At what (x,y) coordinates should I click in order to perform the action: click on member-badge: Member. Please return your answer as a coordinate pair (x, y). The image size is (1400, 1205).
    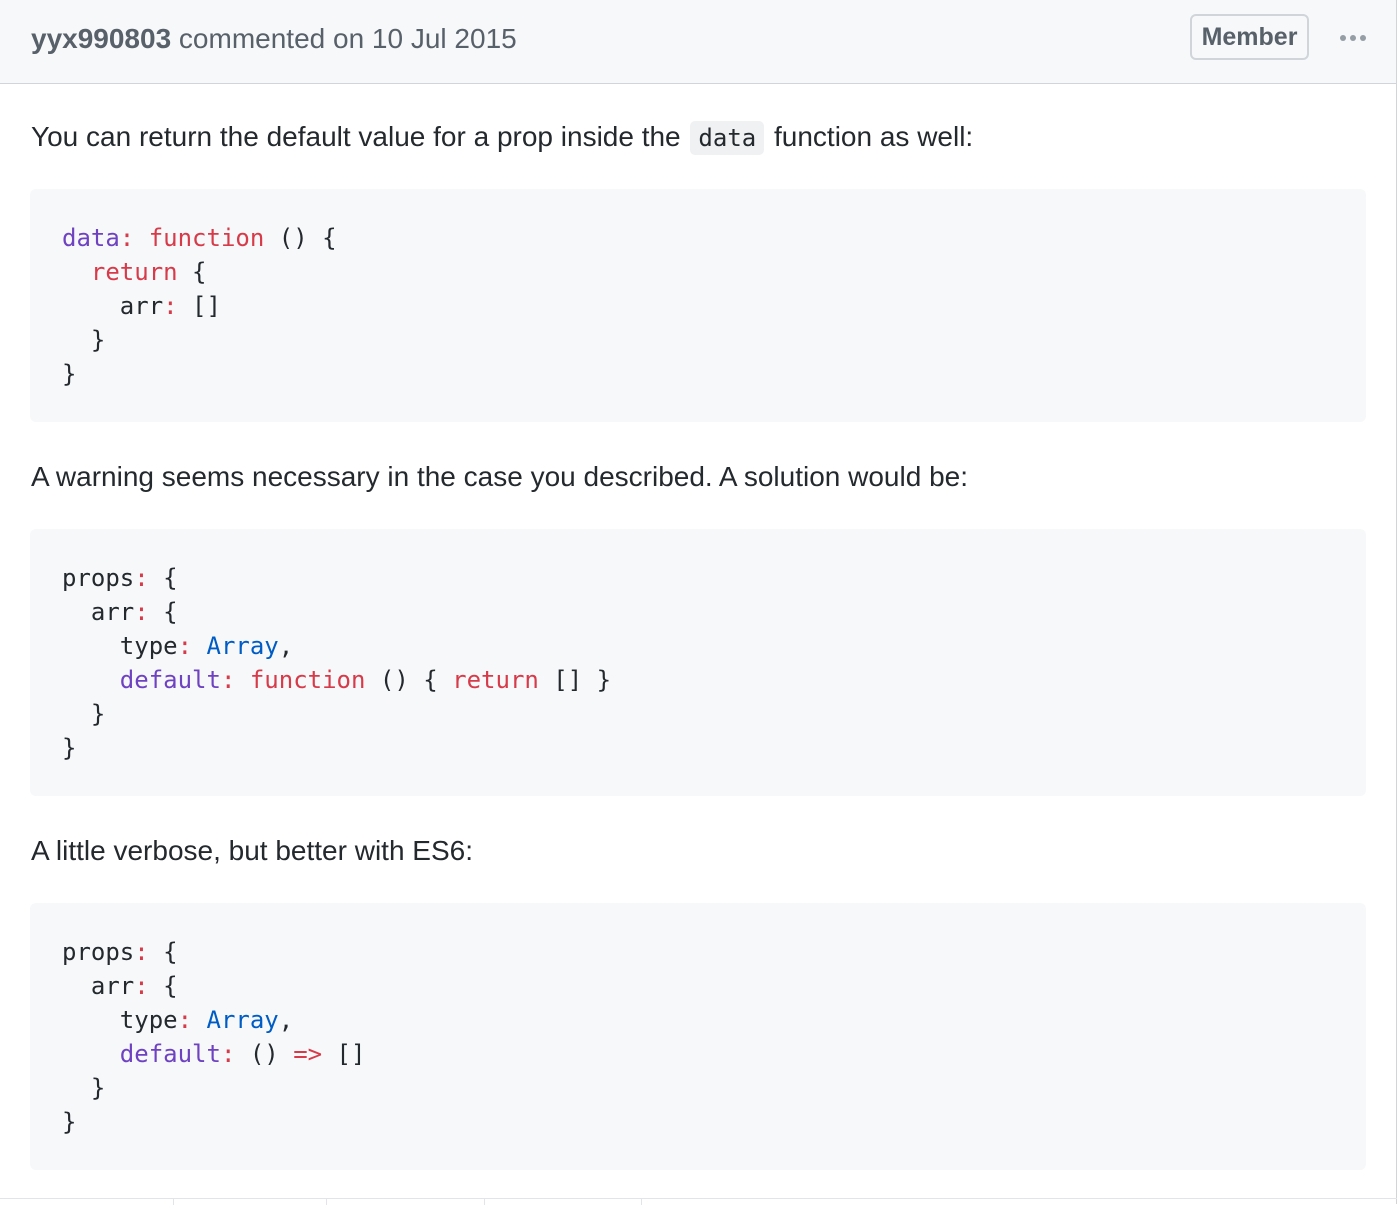
    Looking at the image, I should click on (1249, 37).